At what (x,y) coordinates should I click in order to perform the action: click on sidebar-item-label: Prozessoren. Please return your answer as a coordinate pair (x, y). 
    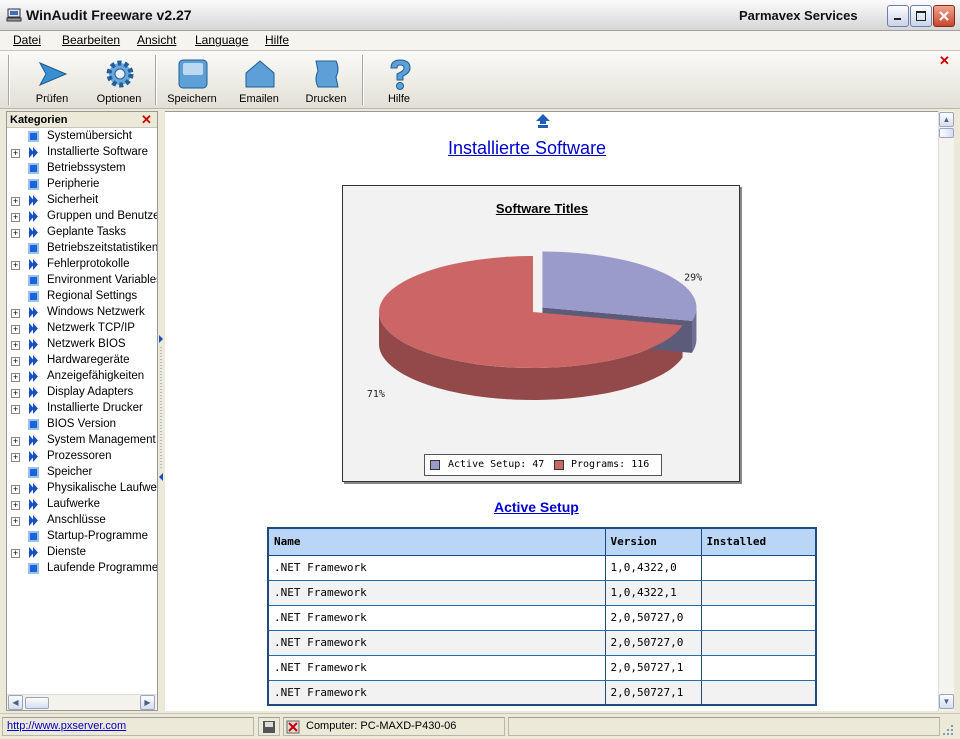
    Looking at the image, I should click on (79, 456).